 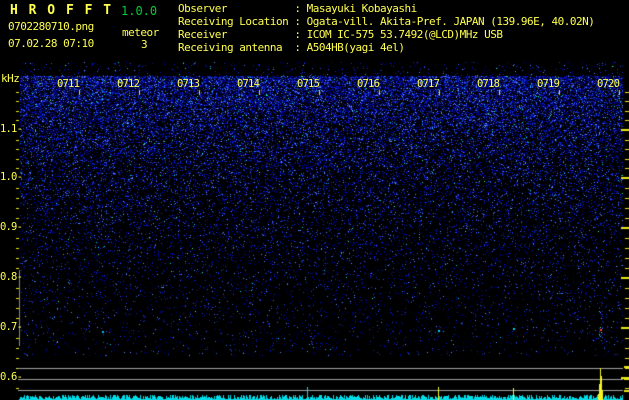 I want to click on freq-tick-label: 1.0-, so click(x=11, y=177).